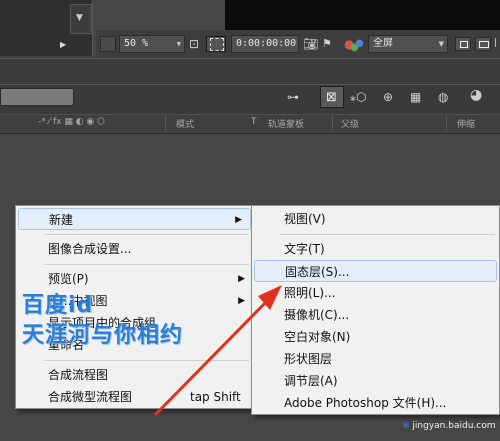 The image size is (500, 441). Describe the element at coordinates (103, 335) in the screenshot. I see `watermark-line-2: 天涯河与你相约` at that location.